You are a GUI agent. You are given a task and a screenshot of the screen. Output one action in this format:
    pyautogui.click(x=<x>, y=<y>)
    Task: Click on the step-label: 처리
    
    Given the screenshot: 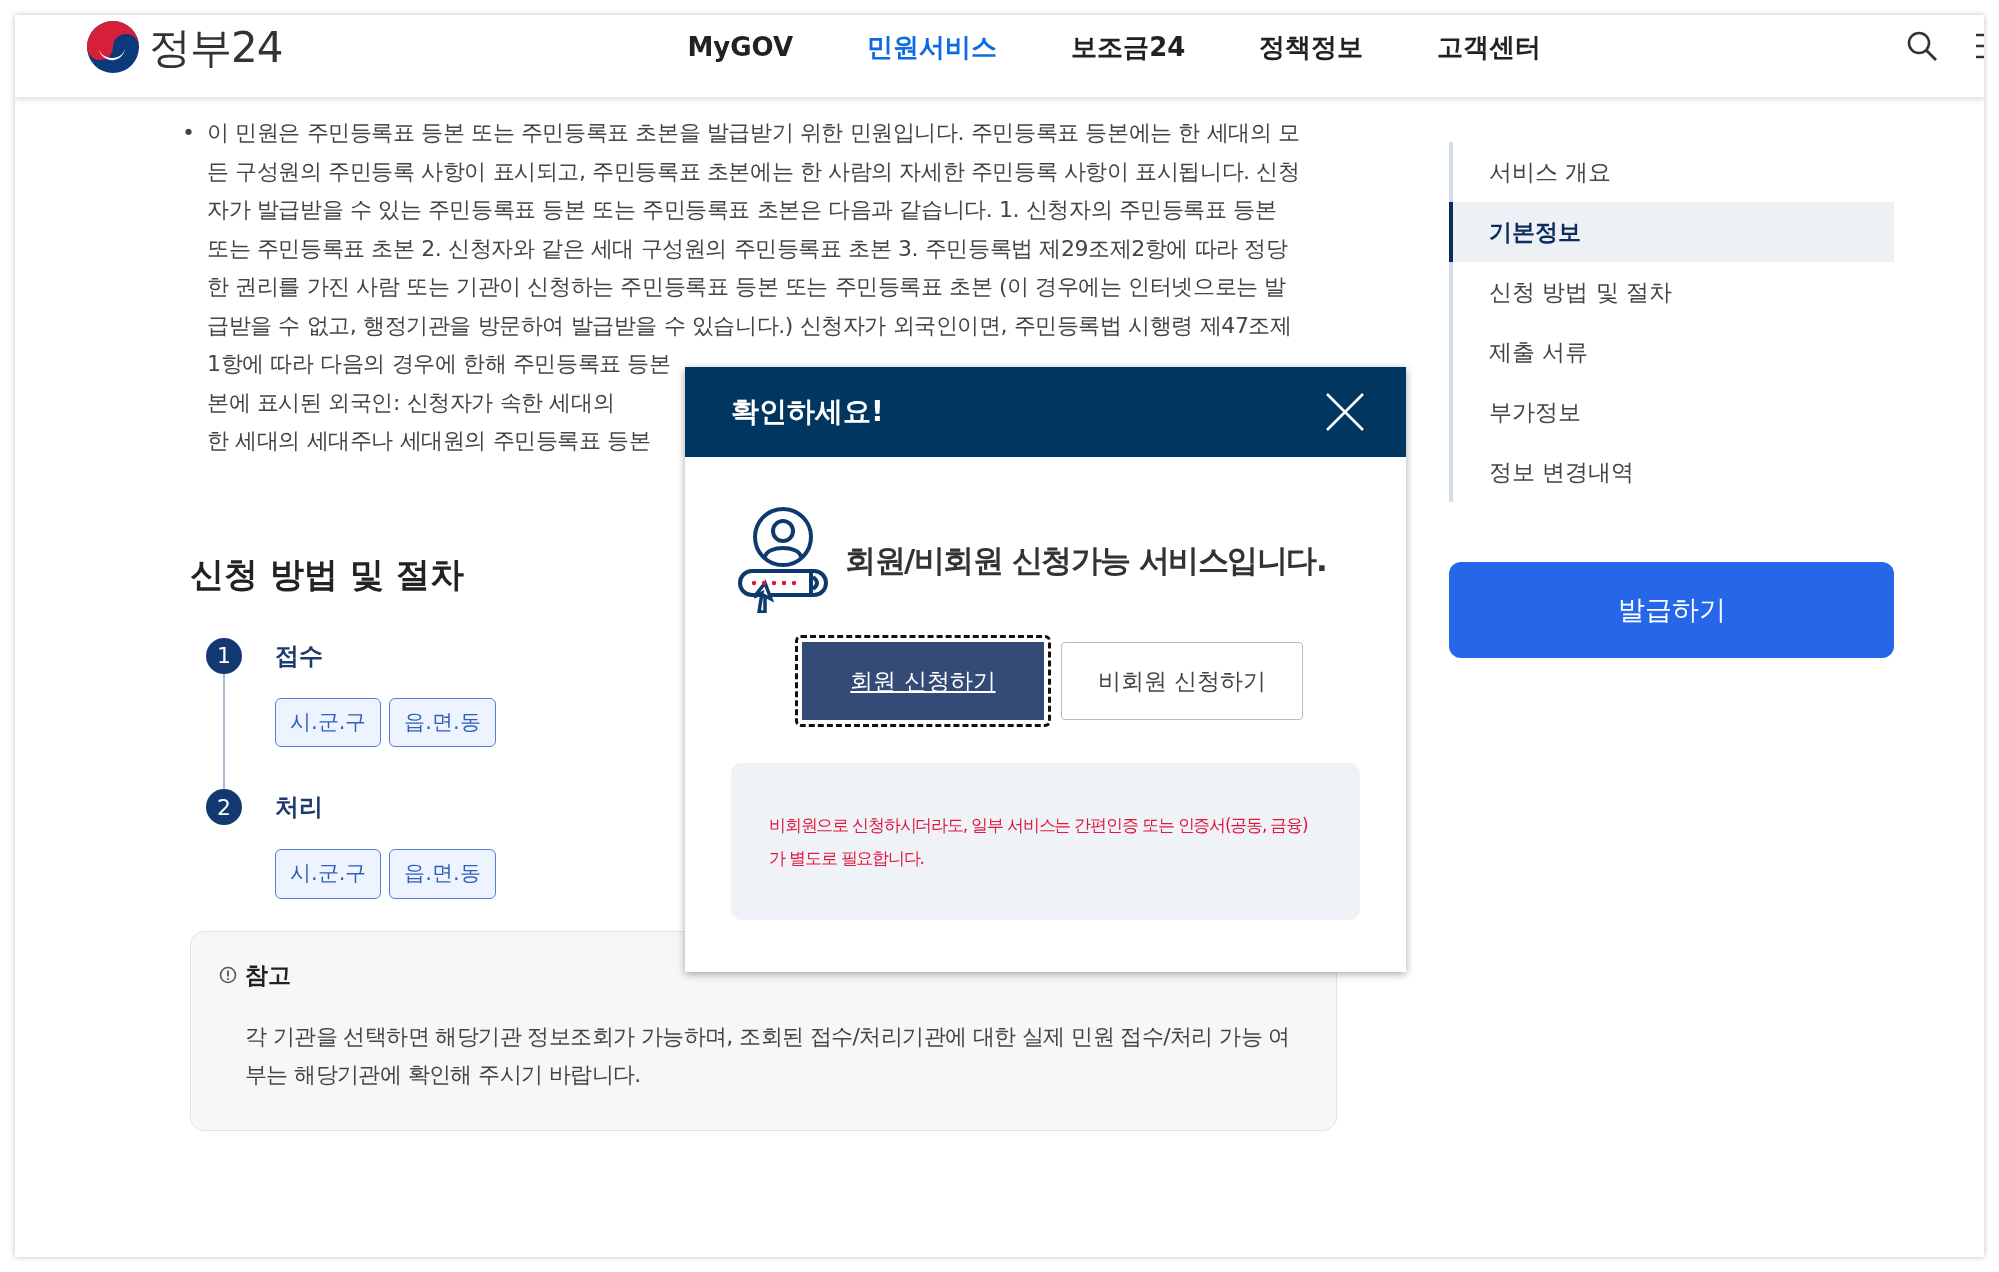 What is the action you would take?
    pyautogui.click(x=299, y=807)
    